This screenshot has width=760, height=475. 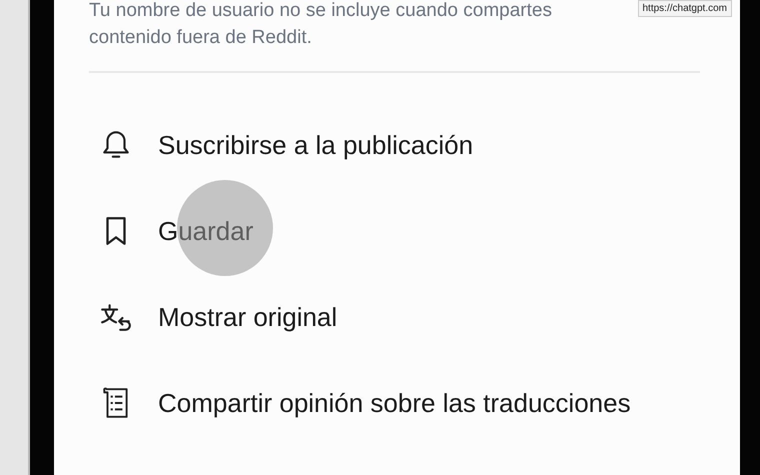 I want to click on menu-item: Compartir opinión sobre las traducciones, so click(x=394, y=403).